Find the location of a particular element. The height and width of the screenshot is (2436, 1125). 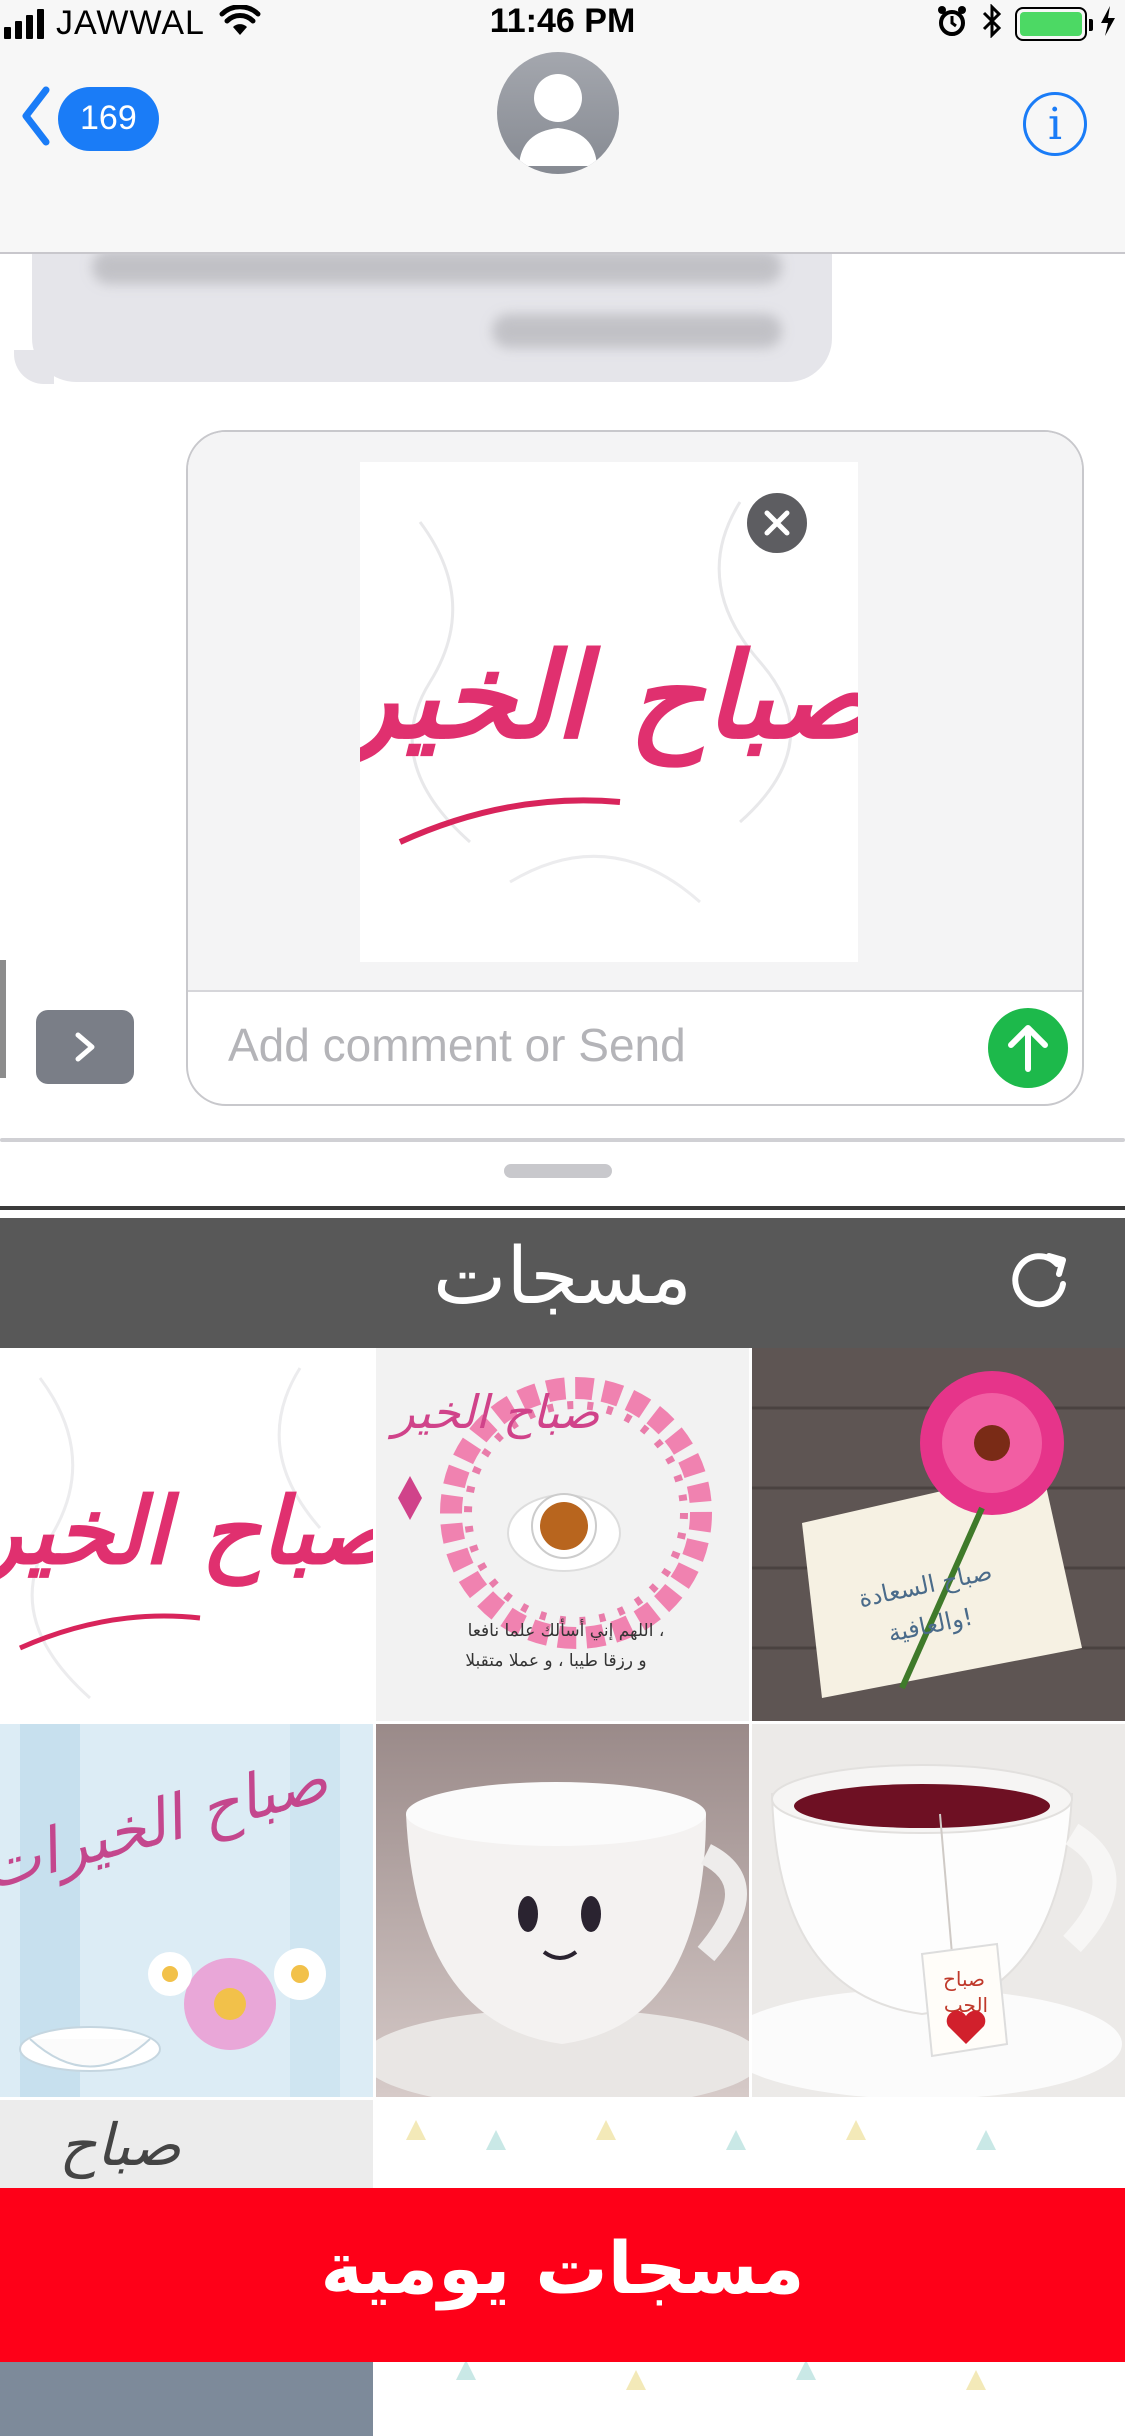

charging-icon is located at coordinates (1108, 23).